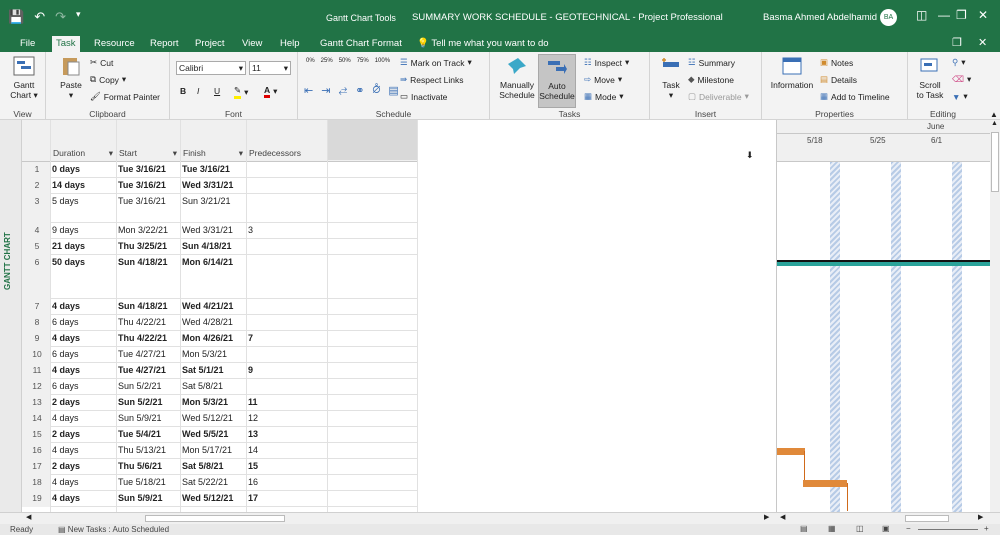 The image size is (1000, 535). I want to click on predecessors-cell: 17, so click(291, 499).